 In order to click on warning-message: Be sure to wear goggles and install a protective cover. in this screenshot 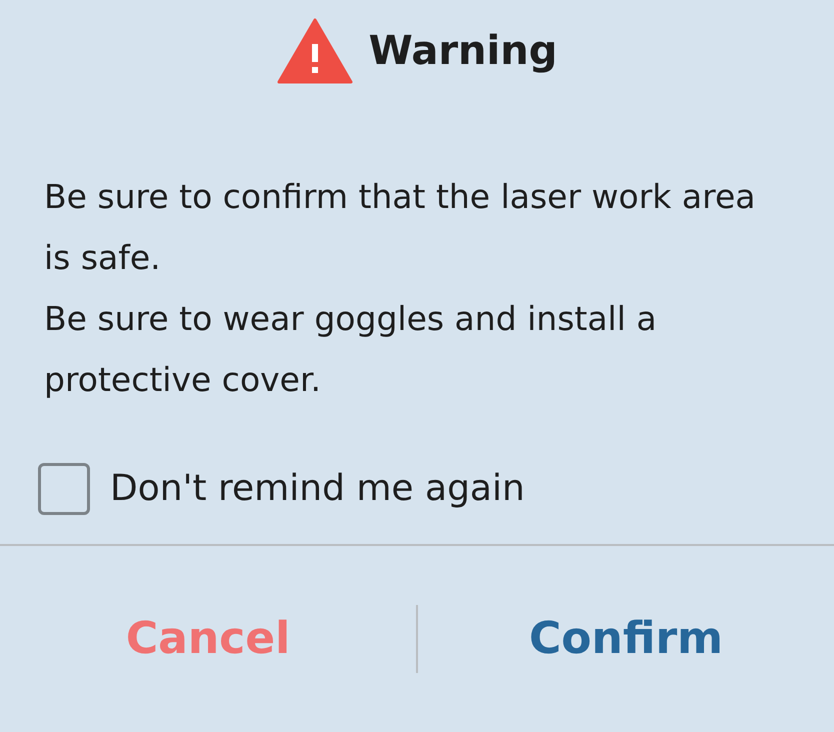, I will do `click(351, 349)`.